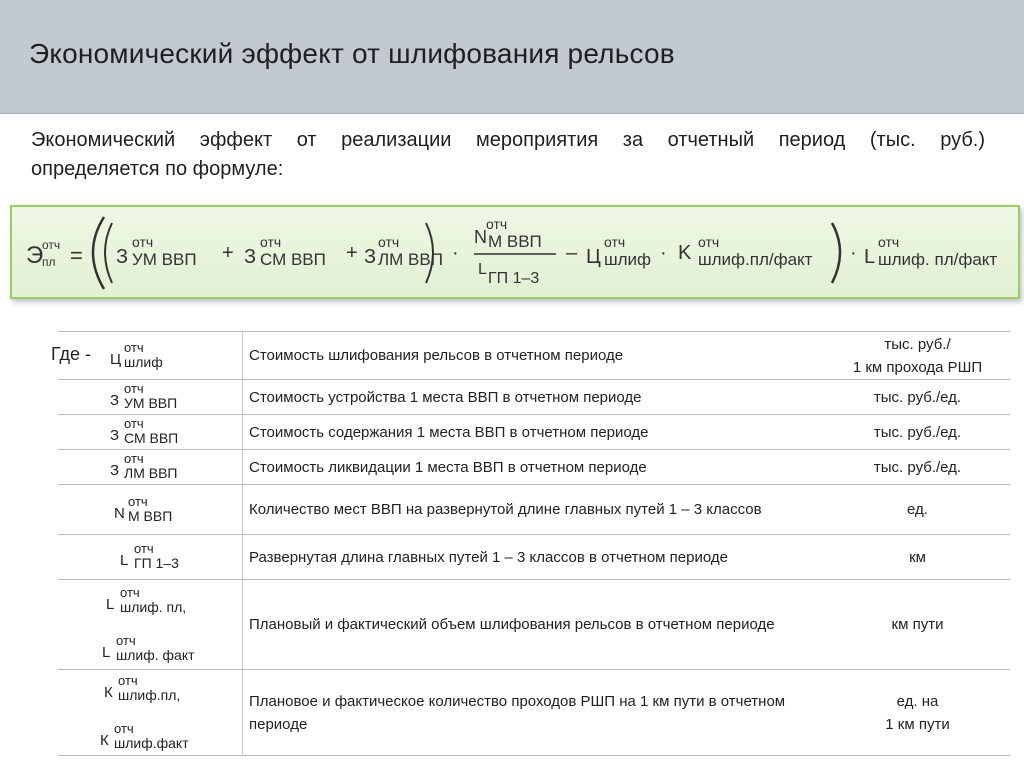 The image size is (1024, 767). Describe the element at coordinates (836, 253) in the screenshot. I see `formula-paren-right` at that location.